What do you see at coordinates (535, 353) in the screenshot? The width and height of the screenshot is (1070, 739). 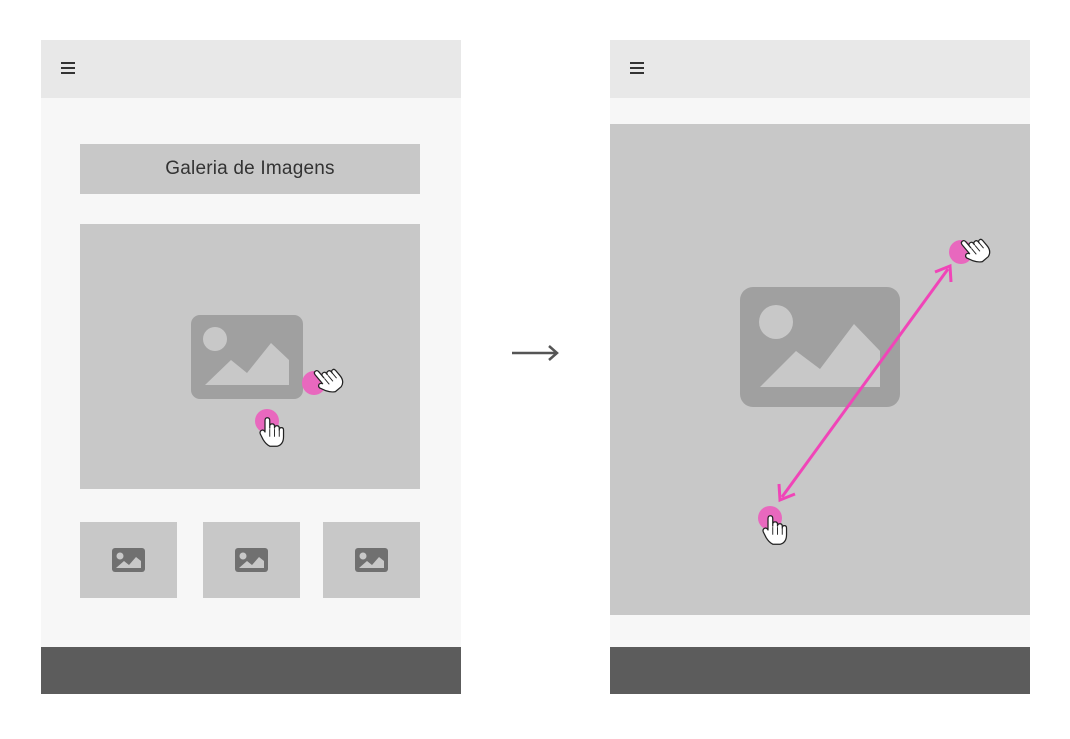 I see `right-arrow-icon` at bounding box center [535, 353].